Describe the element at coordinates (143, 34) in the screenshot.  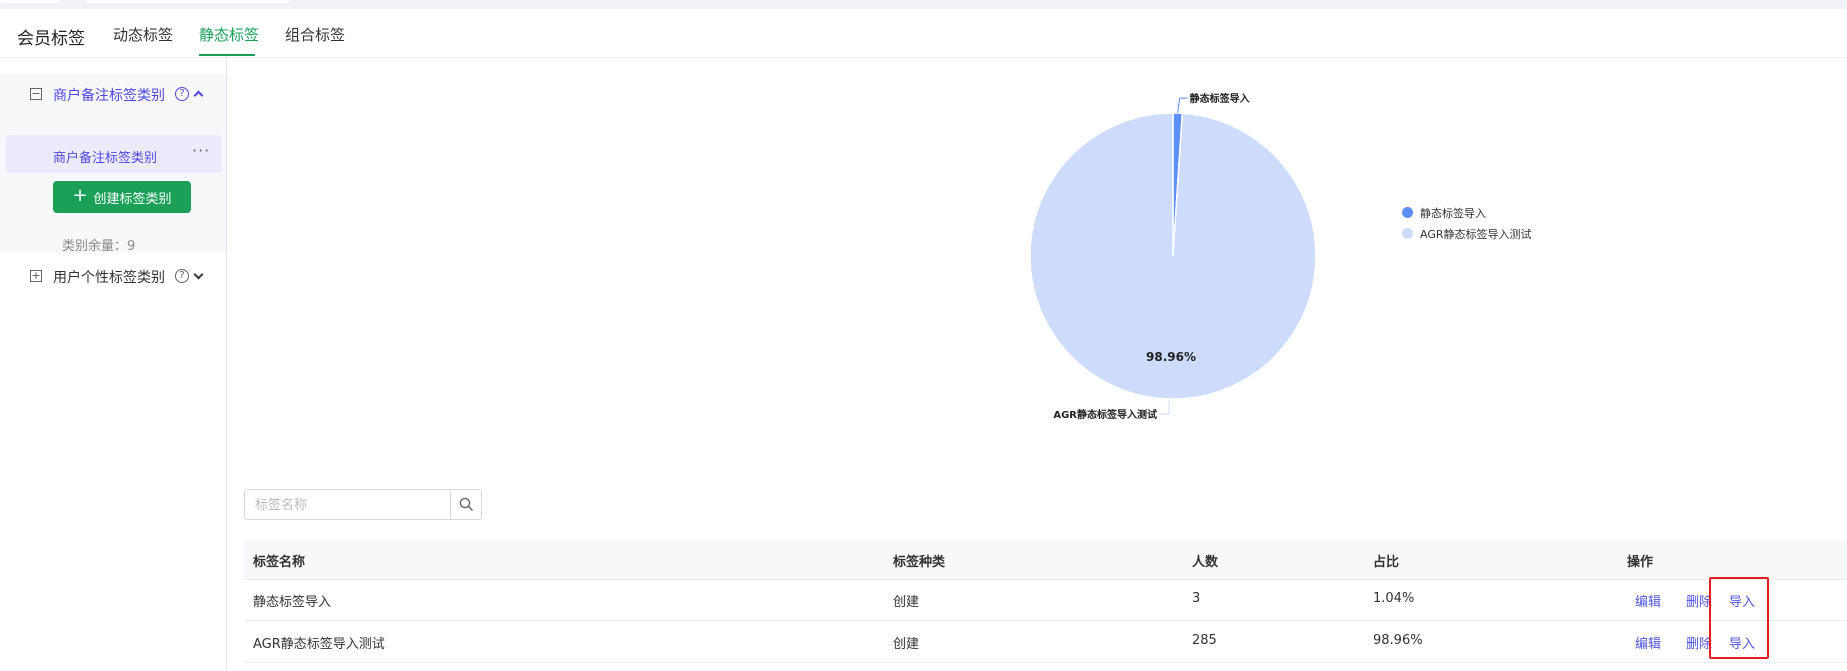
I see `tab-dynamic: 动态标签` at that location.